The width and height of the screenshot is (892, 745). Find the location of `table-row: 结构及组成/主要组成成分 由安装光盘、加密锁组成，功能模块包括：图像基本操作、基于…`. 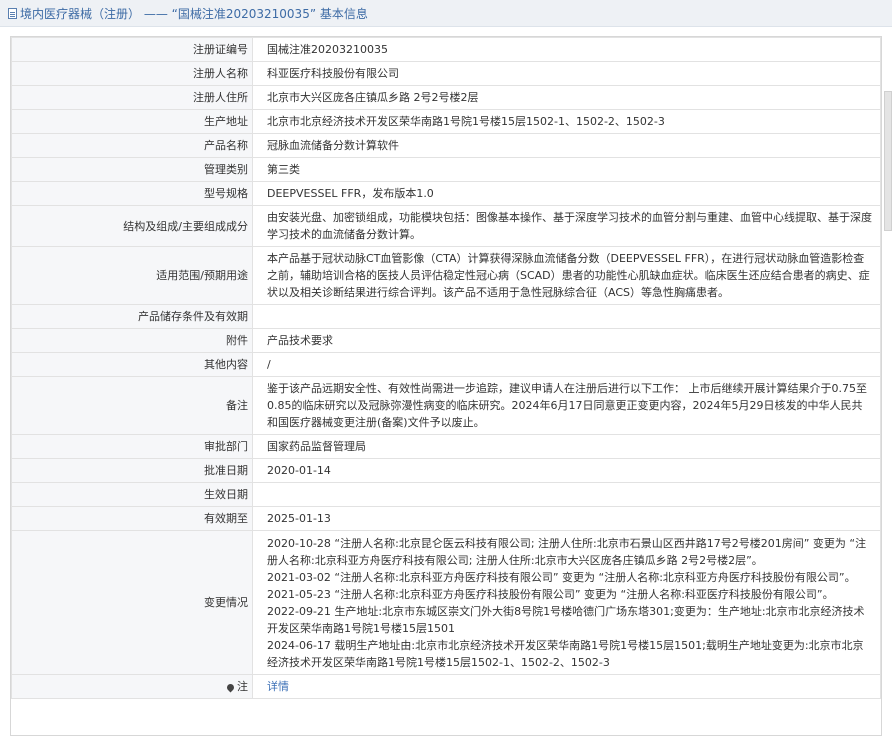

table-row: 结构及组成/主要组成成分 由安装光盘、加密锁组成，功能模块包括：图像基本操作、基于… is located at coordinates (446, 226).